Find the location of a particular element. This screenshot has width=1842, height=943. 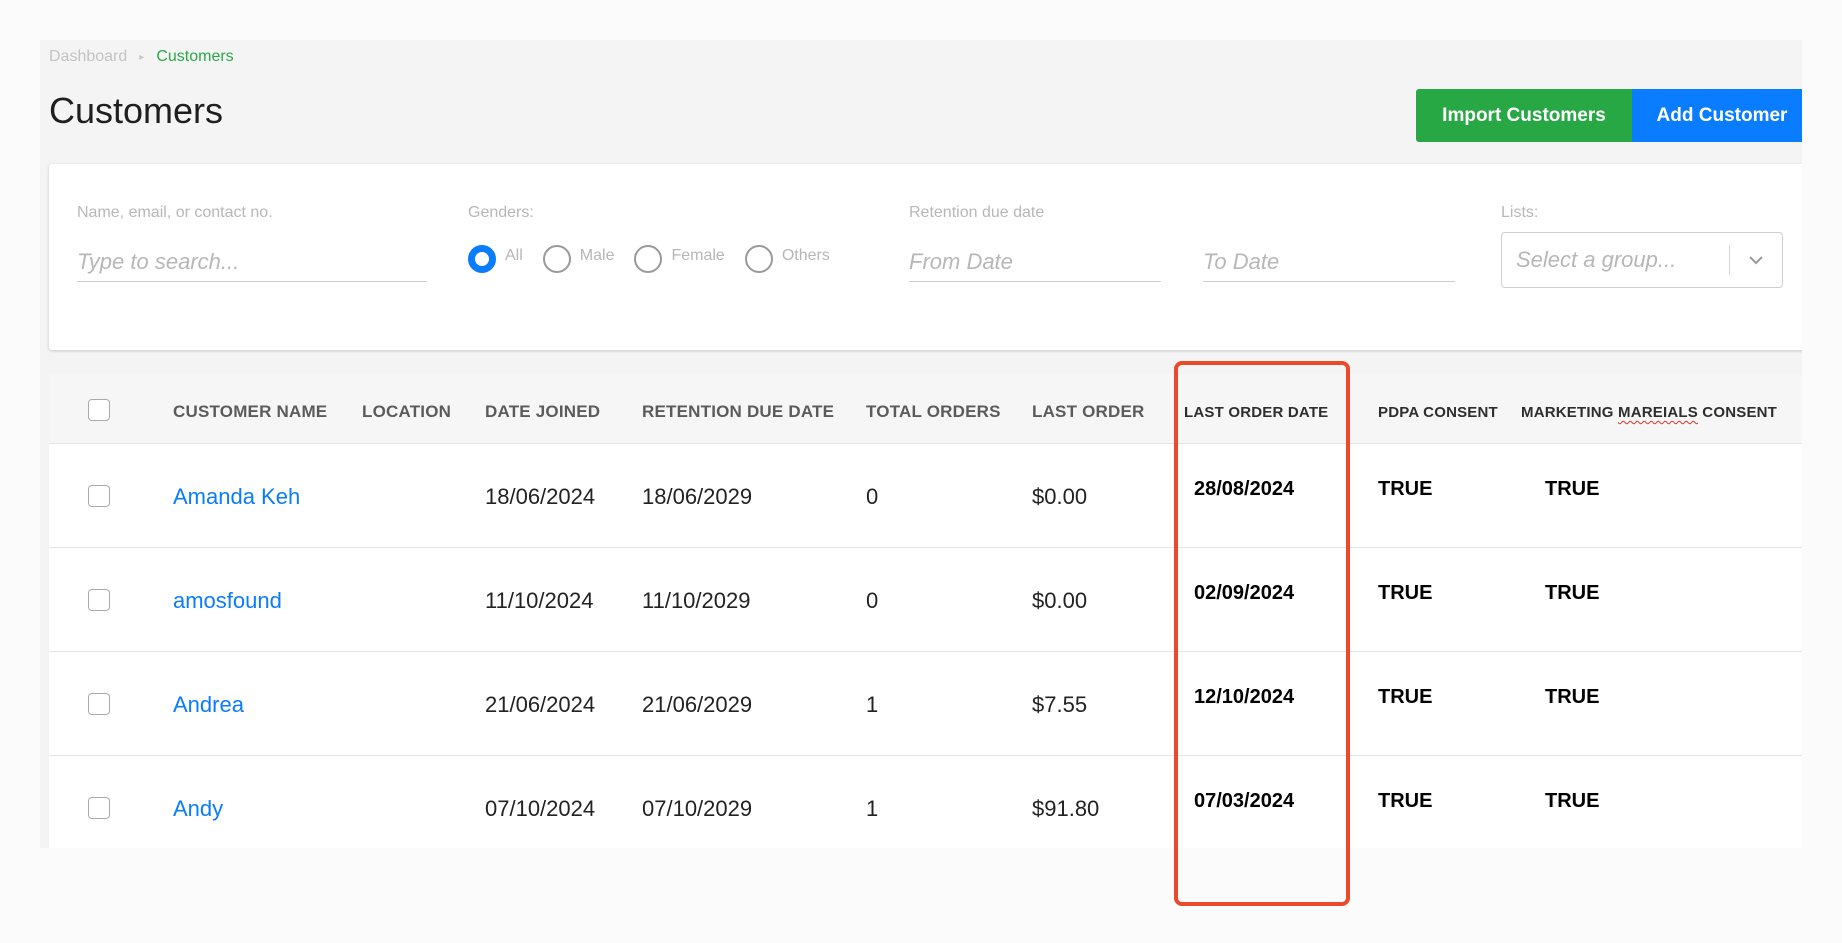

breadcrumb-current: Customers is located at coordinates (195, 56).